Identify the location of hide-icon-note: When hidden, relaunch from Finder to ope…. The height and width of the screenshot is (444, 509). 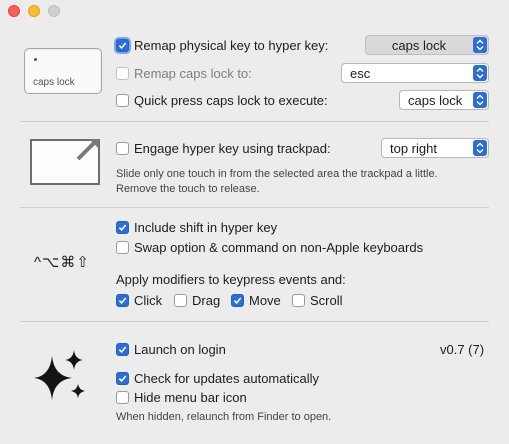
(224, 417).